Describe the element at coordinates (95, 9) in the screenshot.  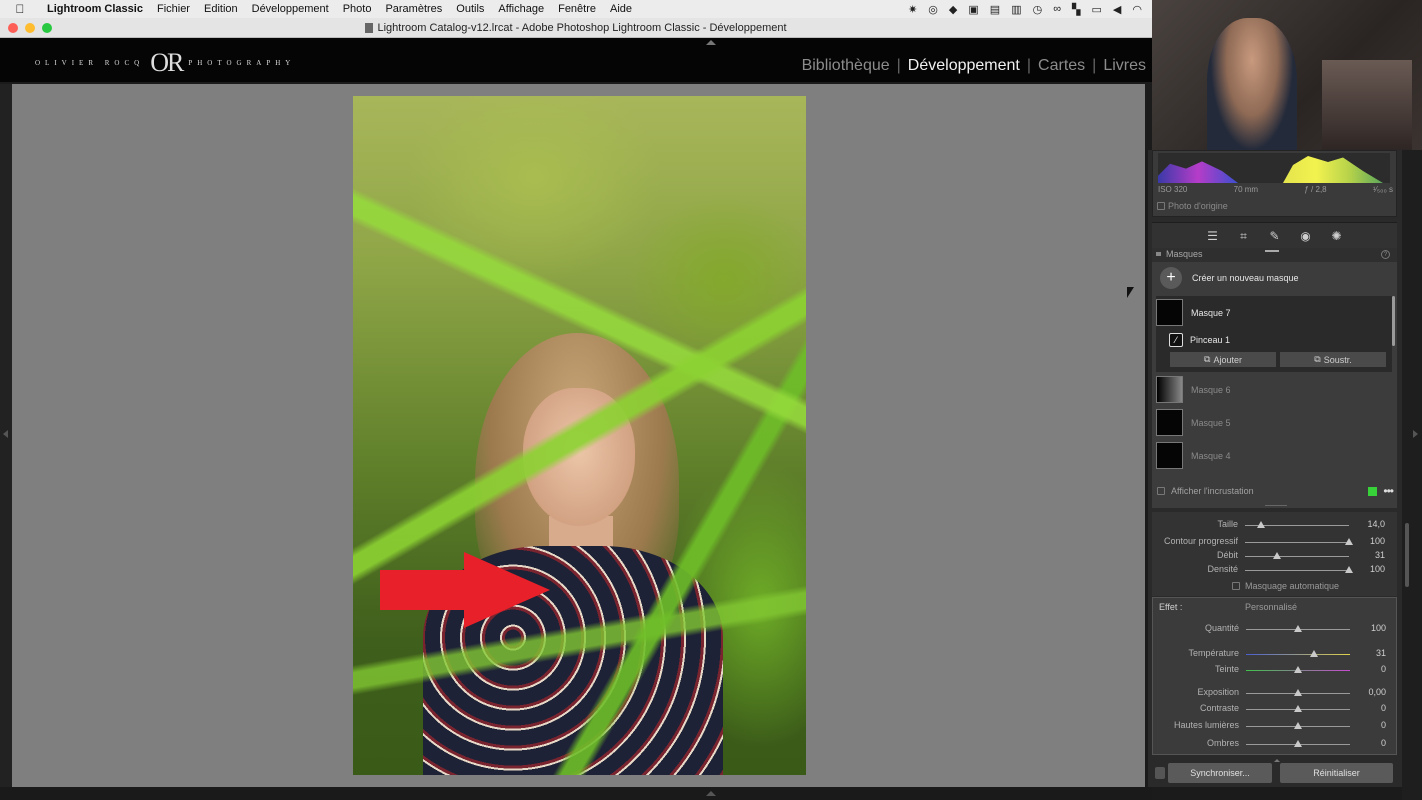
I see `menu-app-name: Lightroom Classic` at that location.